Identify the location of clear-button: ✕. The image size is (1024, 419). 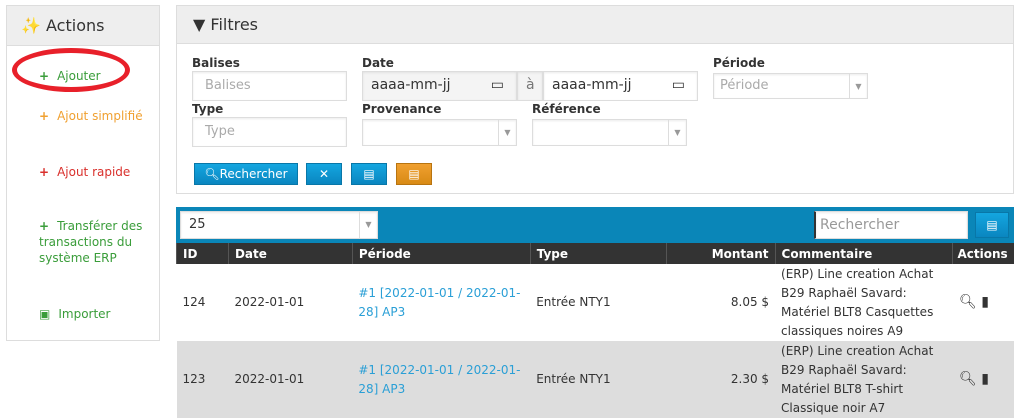
(324, 174).